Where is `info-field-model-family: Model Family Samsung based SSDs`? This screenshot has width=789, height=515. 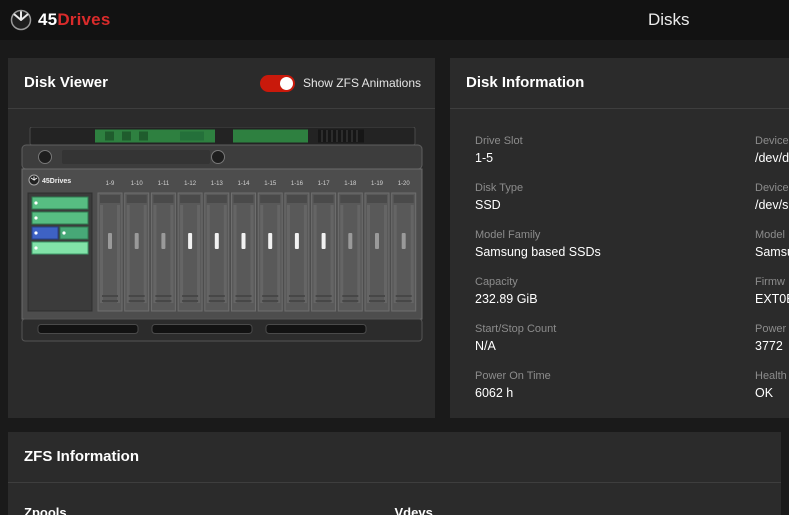
info-field-model-family: Model Family Samsung based SSDs is located at coordinates (607, 244).